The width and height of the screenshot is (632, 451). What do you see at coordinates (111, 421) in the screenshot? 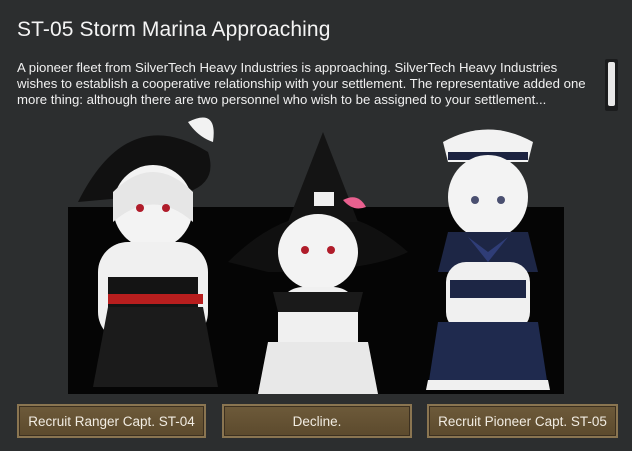
I see `recruit-ranger-button: Recruit Ranger Capt. ST-04` at bounding box center [111, 421].